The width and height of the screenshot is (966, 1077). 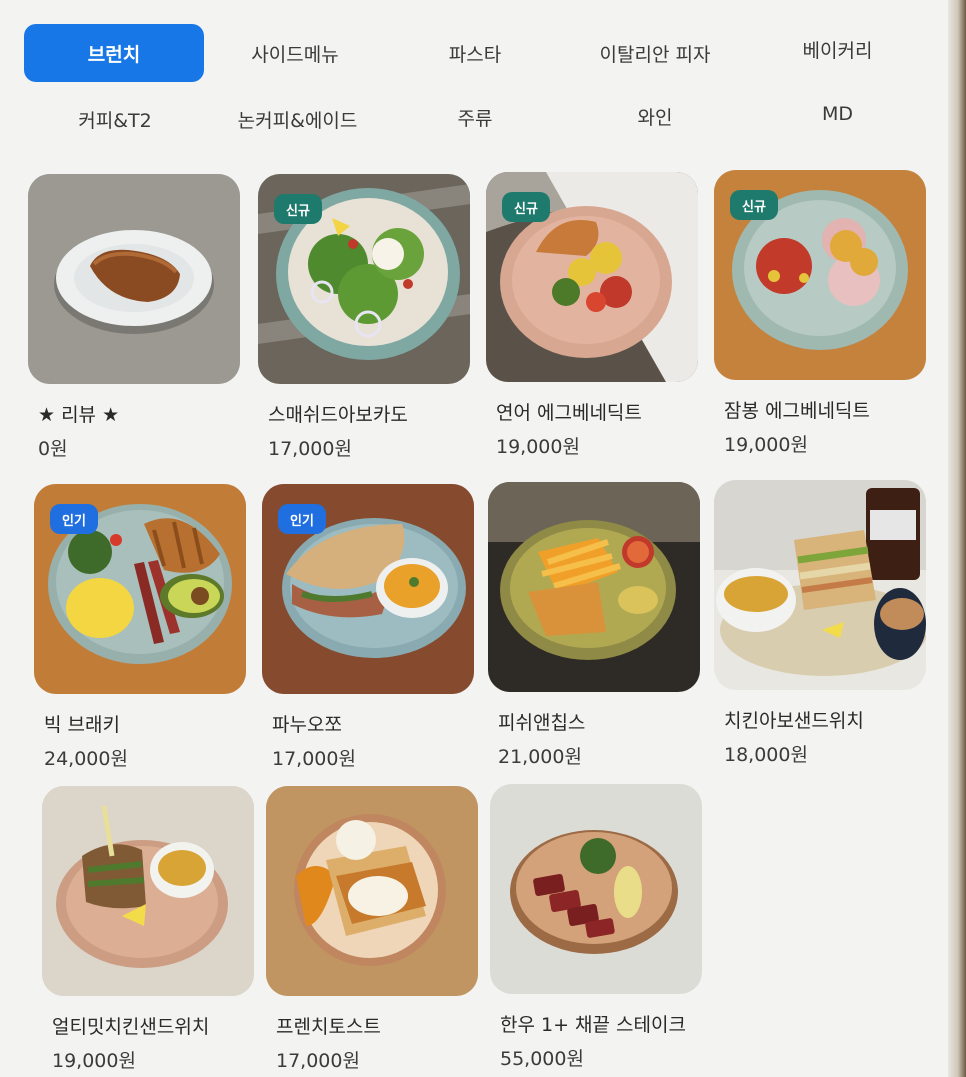 I want to click on menu-item-name: 프렌치토스트, so click(x=328, y=1027).